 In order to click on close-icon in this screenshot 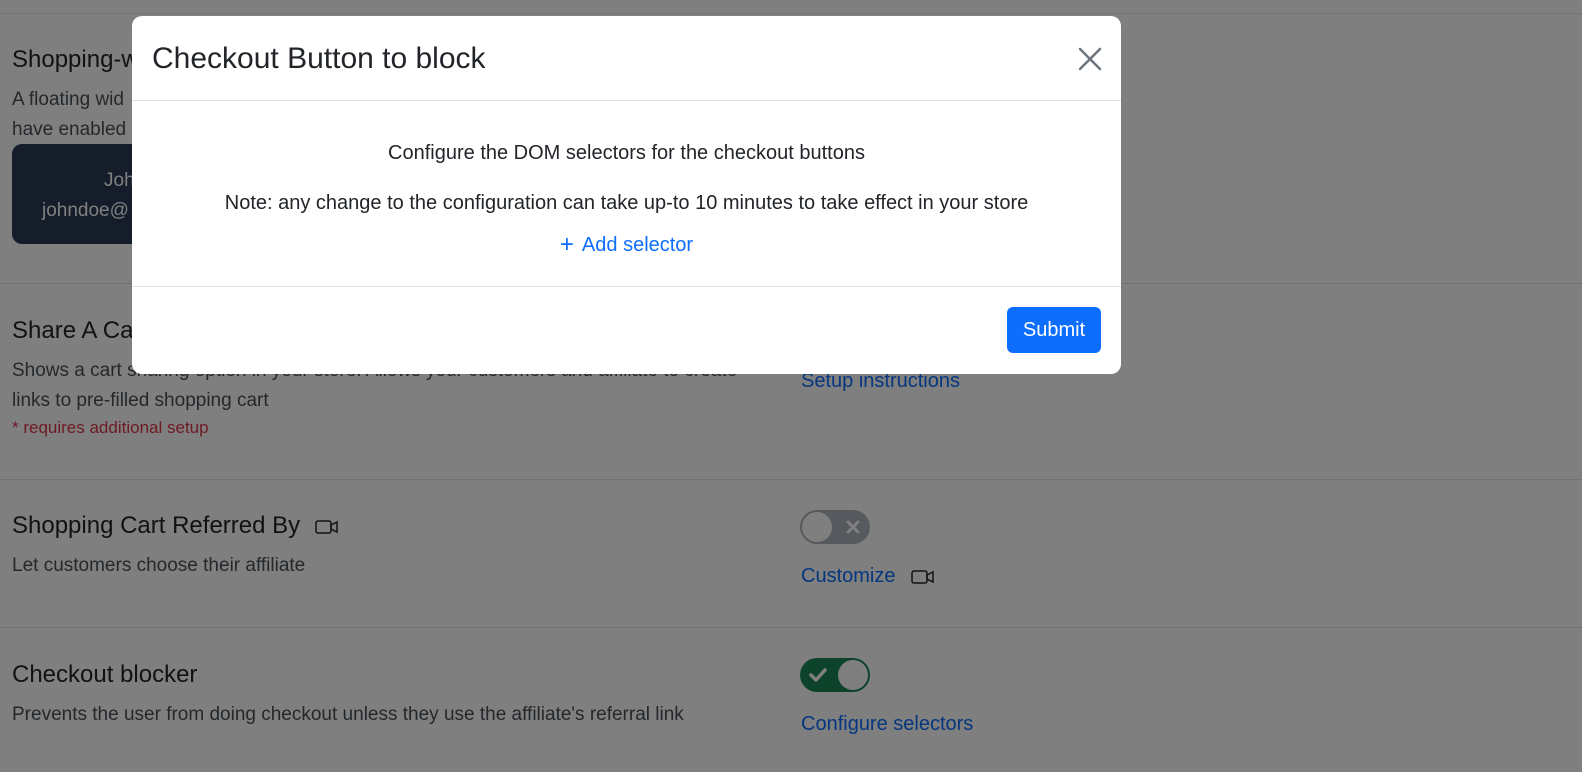, I will do `click(1090, 59)`.